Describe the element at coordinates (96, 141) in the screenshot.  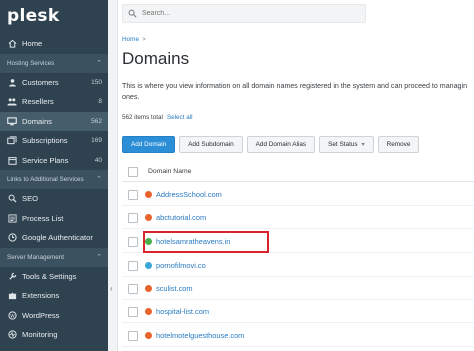
I see `count-badge: 169` at that location.